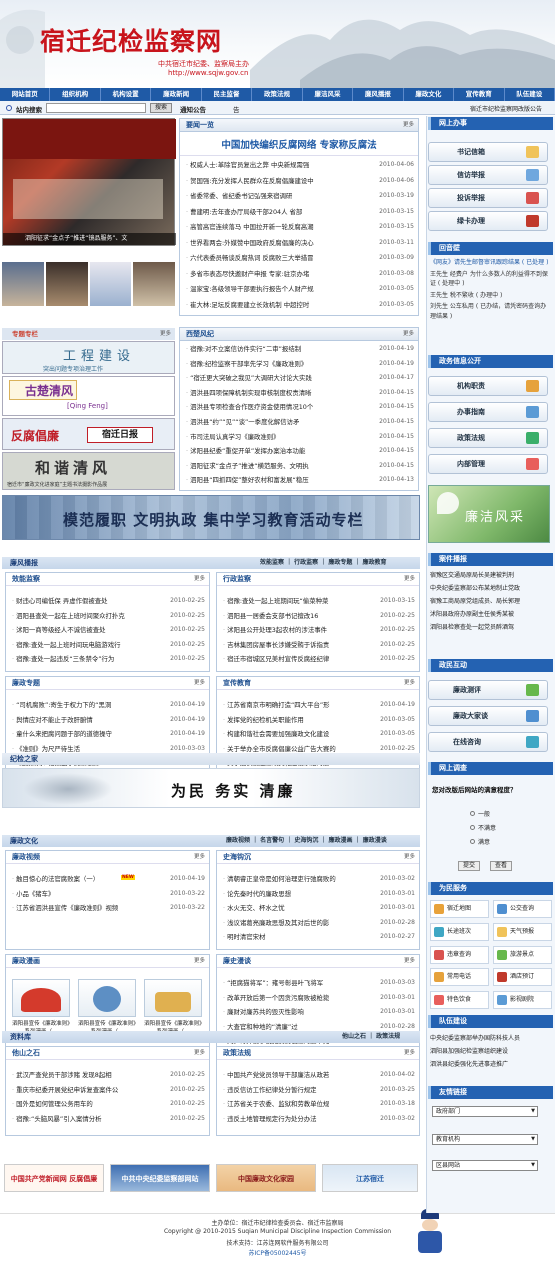  Describe the element at coordinates (491, 627) in the screenshot. I see `case-item: 泗阳县检察查处一起党员醉酒驾` at that location.